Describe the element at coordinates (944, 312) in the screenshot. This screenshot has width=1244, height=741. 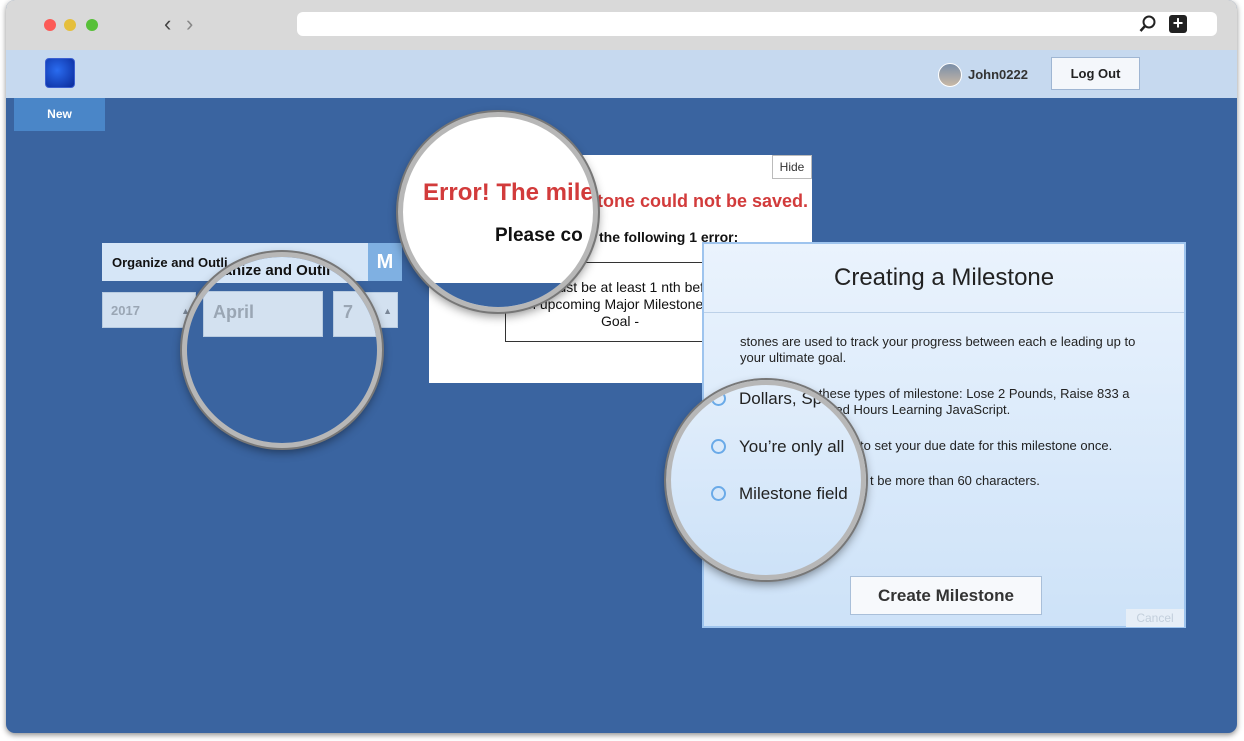
I see `divider` at that location.